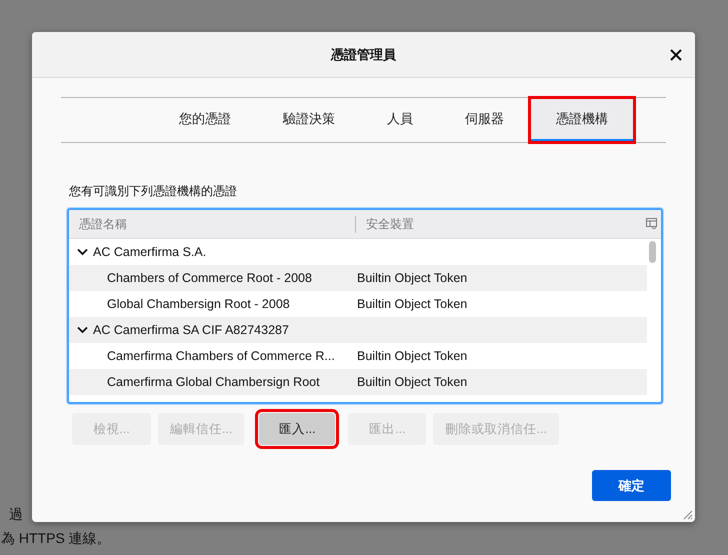 This screenshot has height=555, width=728. What do you see at coordinates (198, 304) in the screenshot?
I see `table-cell-text: Global Chambersign Root - 2008` at bounding box center [198, 304].